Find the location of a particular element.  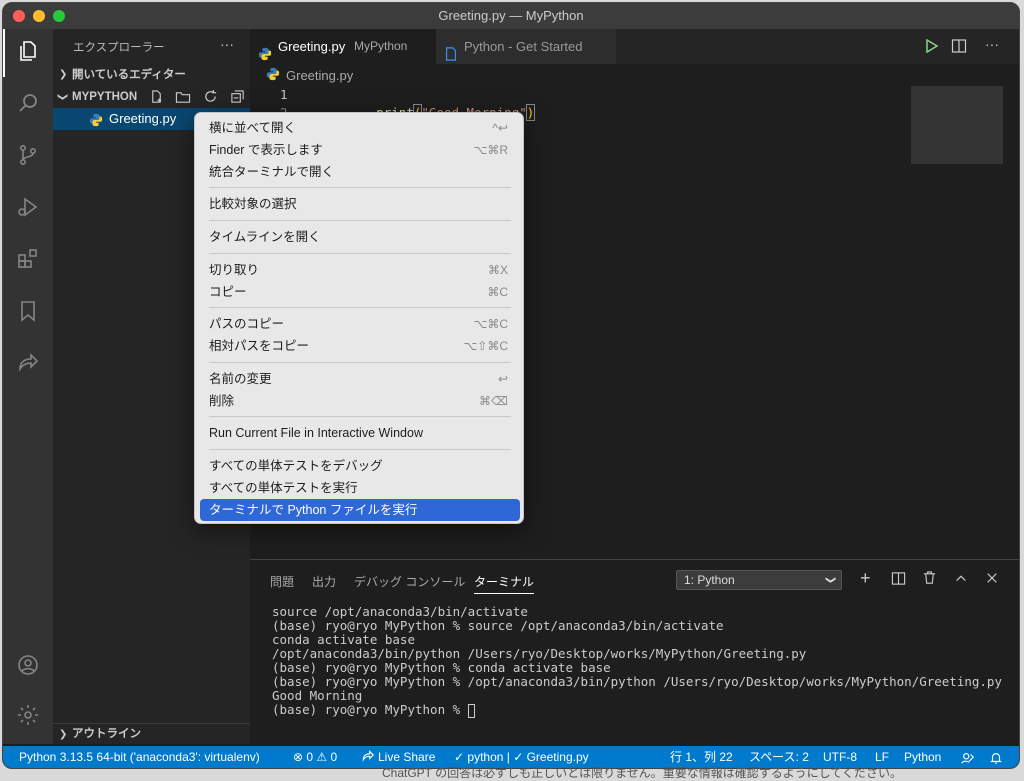

document-icon is located at coordinates (451, 56).